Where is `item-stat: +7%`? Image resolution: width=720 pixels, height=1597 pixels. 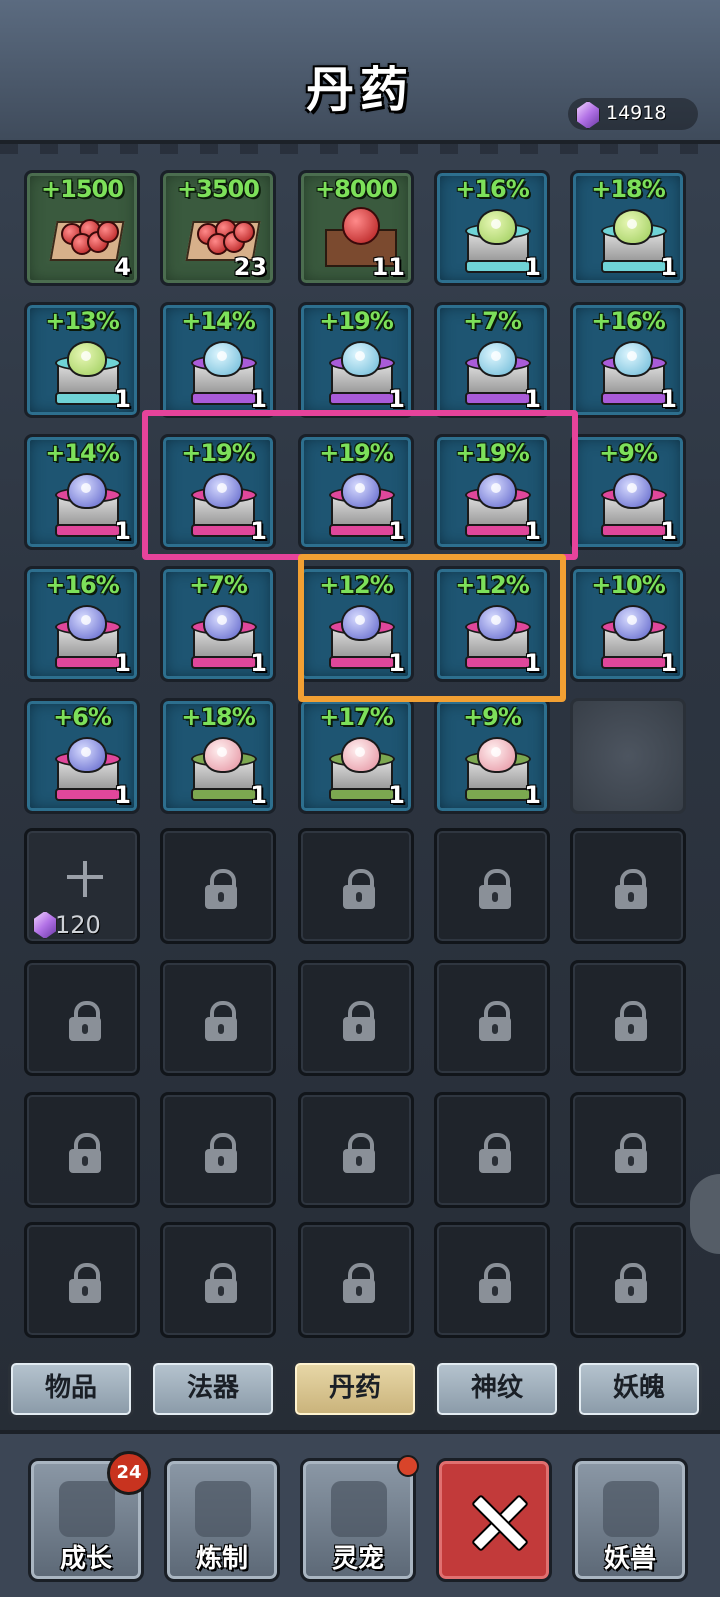
item-stat: +7% is located at coordinates (218, 585).